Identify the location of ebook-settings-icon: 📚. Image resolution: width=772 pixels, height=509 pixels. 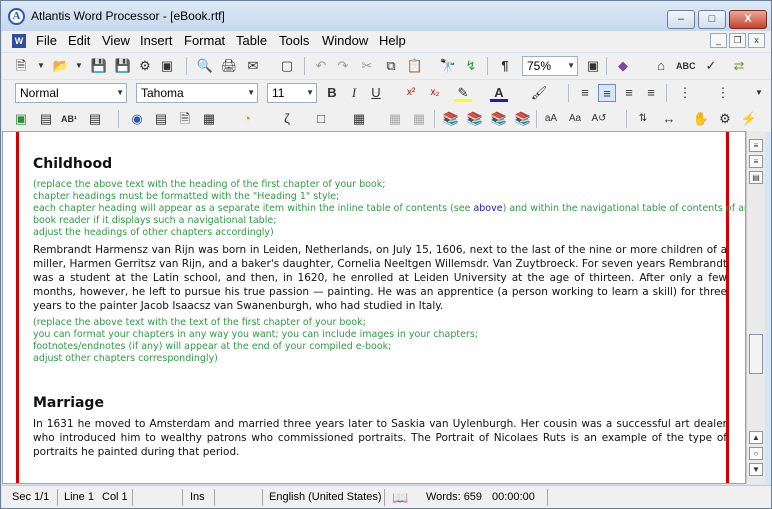
(475, 119).